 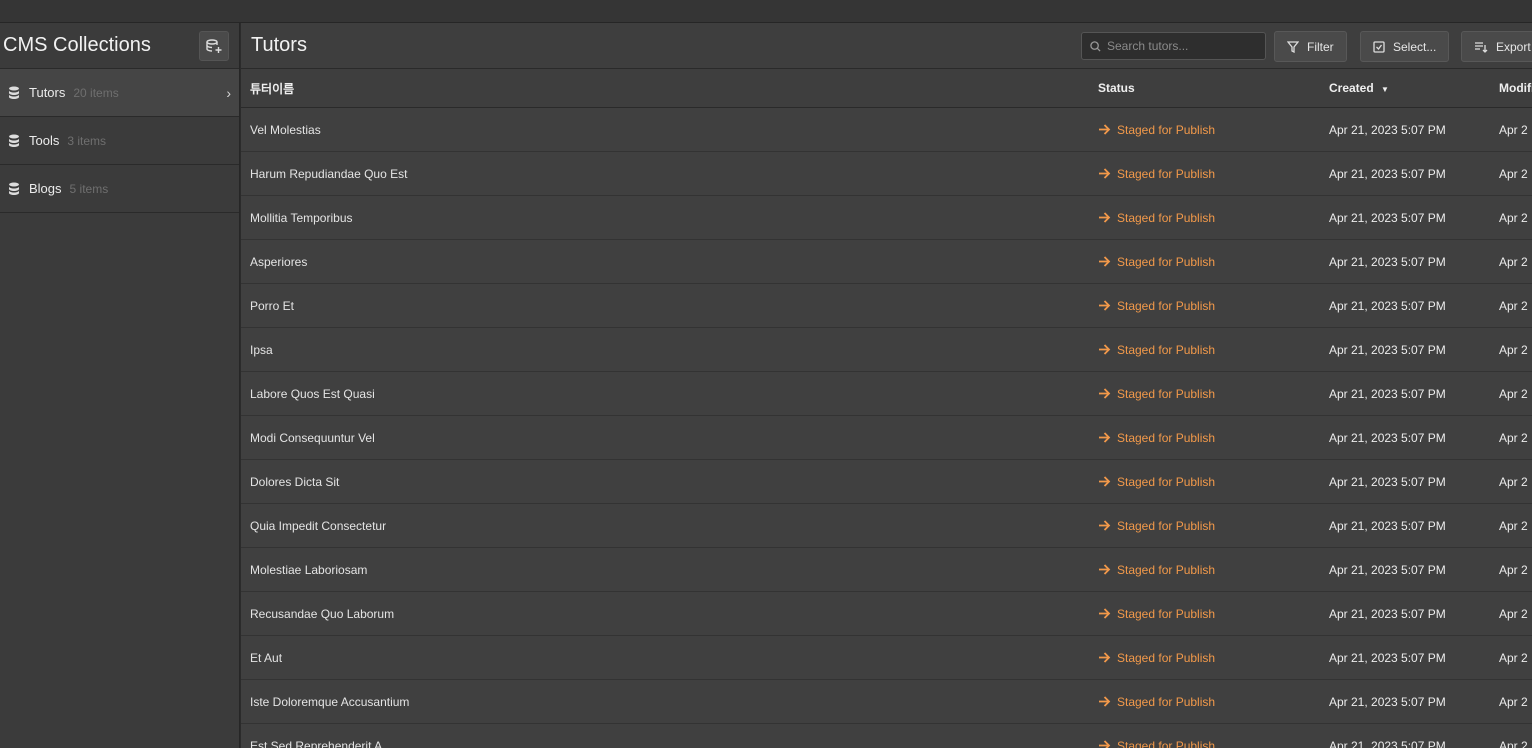 What do you see at coordinates (279, 261) in the screenshot?
I see `row-name: Asperiores` at bounding box center [279, 261].